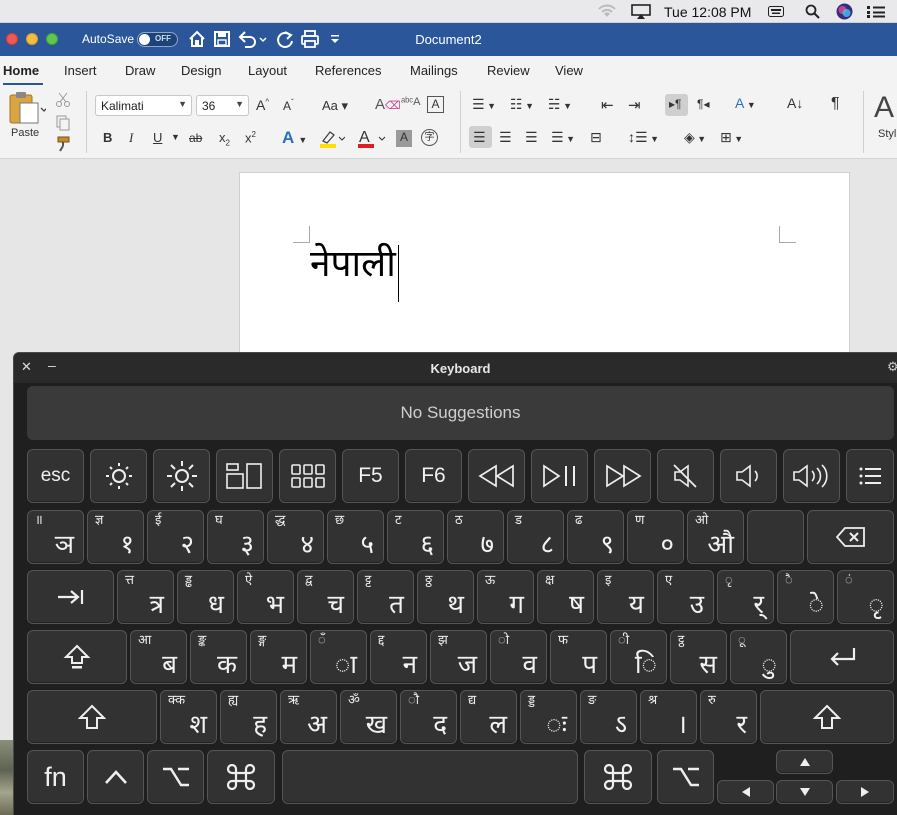 This screenshot has height=815, width=897. What do you see at coordinates (325, 597) in the screenshot?
I see `key-r2-3: द्व च` at bounding box center [325, 597].